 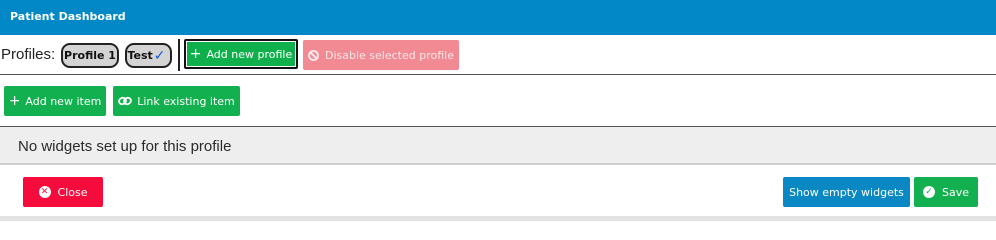 What do you see at coordinates (68, 16) in the screenshot?
I see `page-title: Patient Dashboard` at bounding box center [68, 16].